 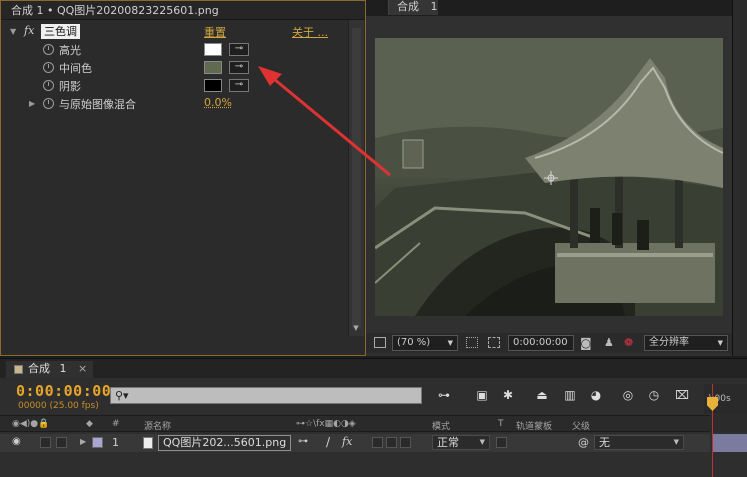 I want to click on parent-pickwhip-icon: @, so click(x=583, y=442).